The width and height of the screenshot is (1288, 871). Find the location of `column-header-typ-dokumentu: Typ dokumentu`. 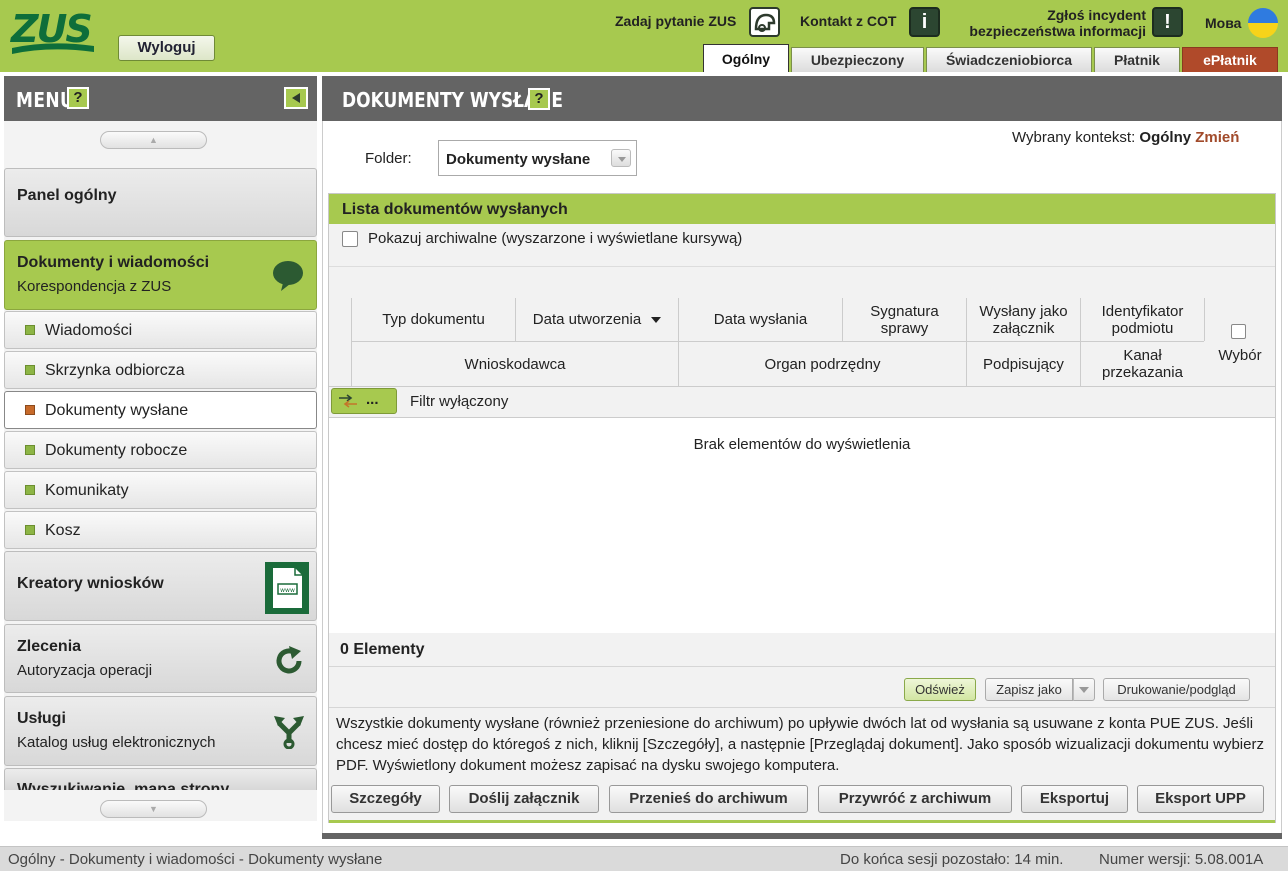

column-header-typ-dokumentu: Typ dokumentu is located at coordinates (433, 319).